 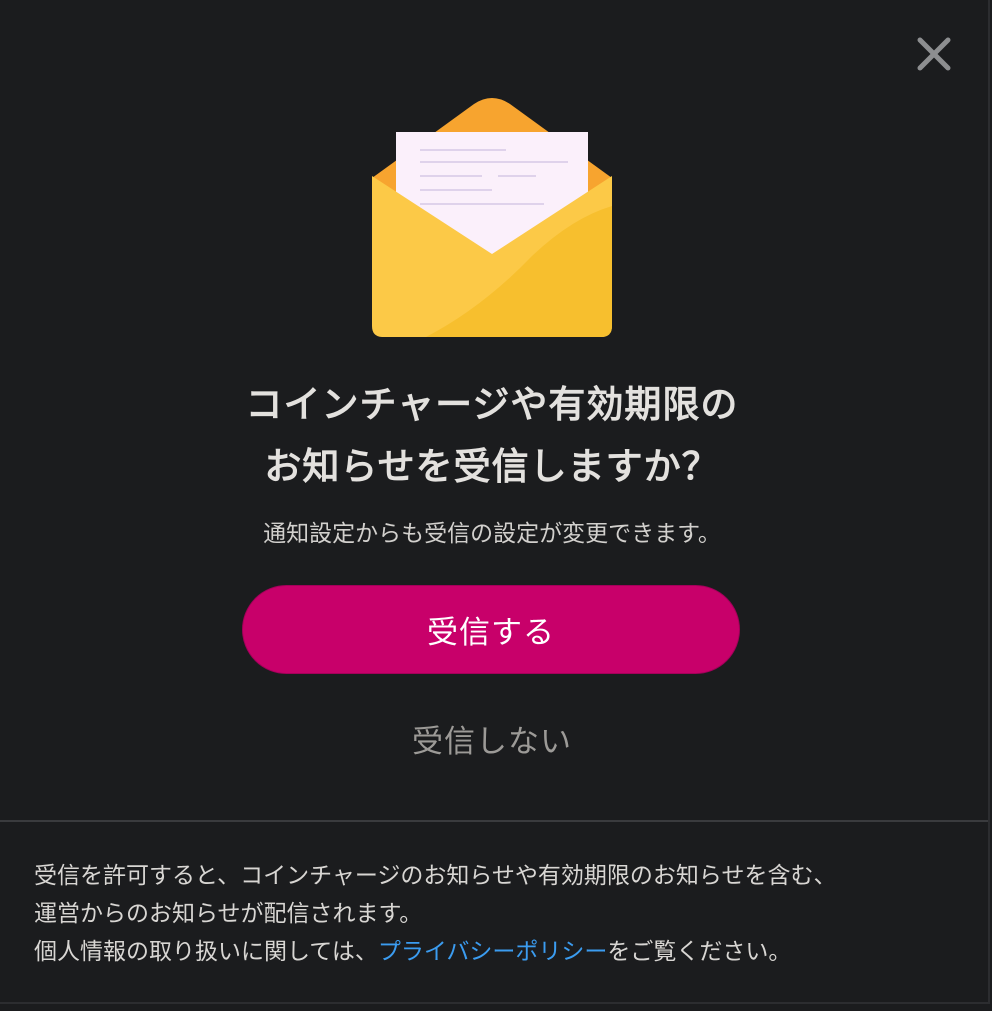 I want to click on footer-divider, so click(x=494, y=821).